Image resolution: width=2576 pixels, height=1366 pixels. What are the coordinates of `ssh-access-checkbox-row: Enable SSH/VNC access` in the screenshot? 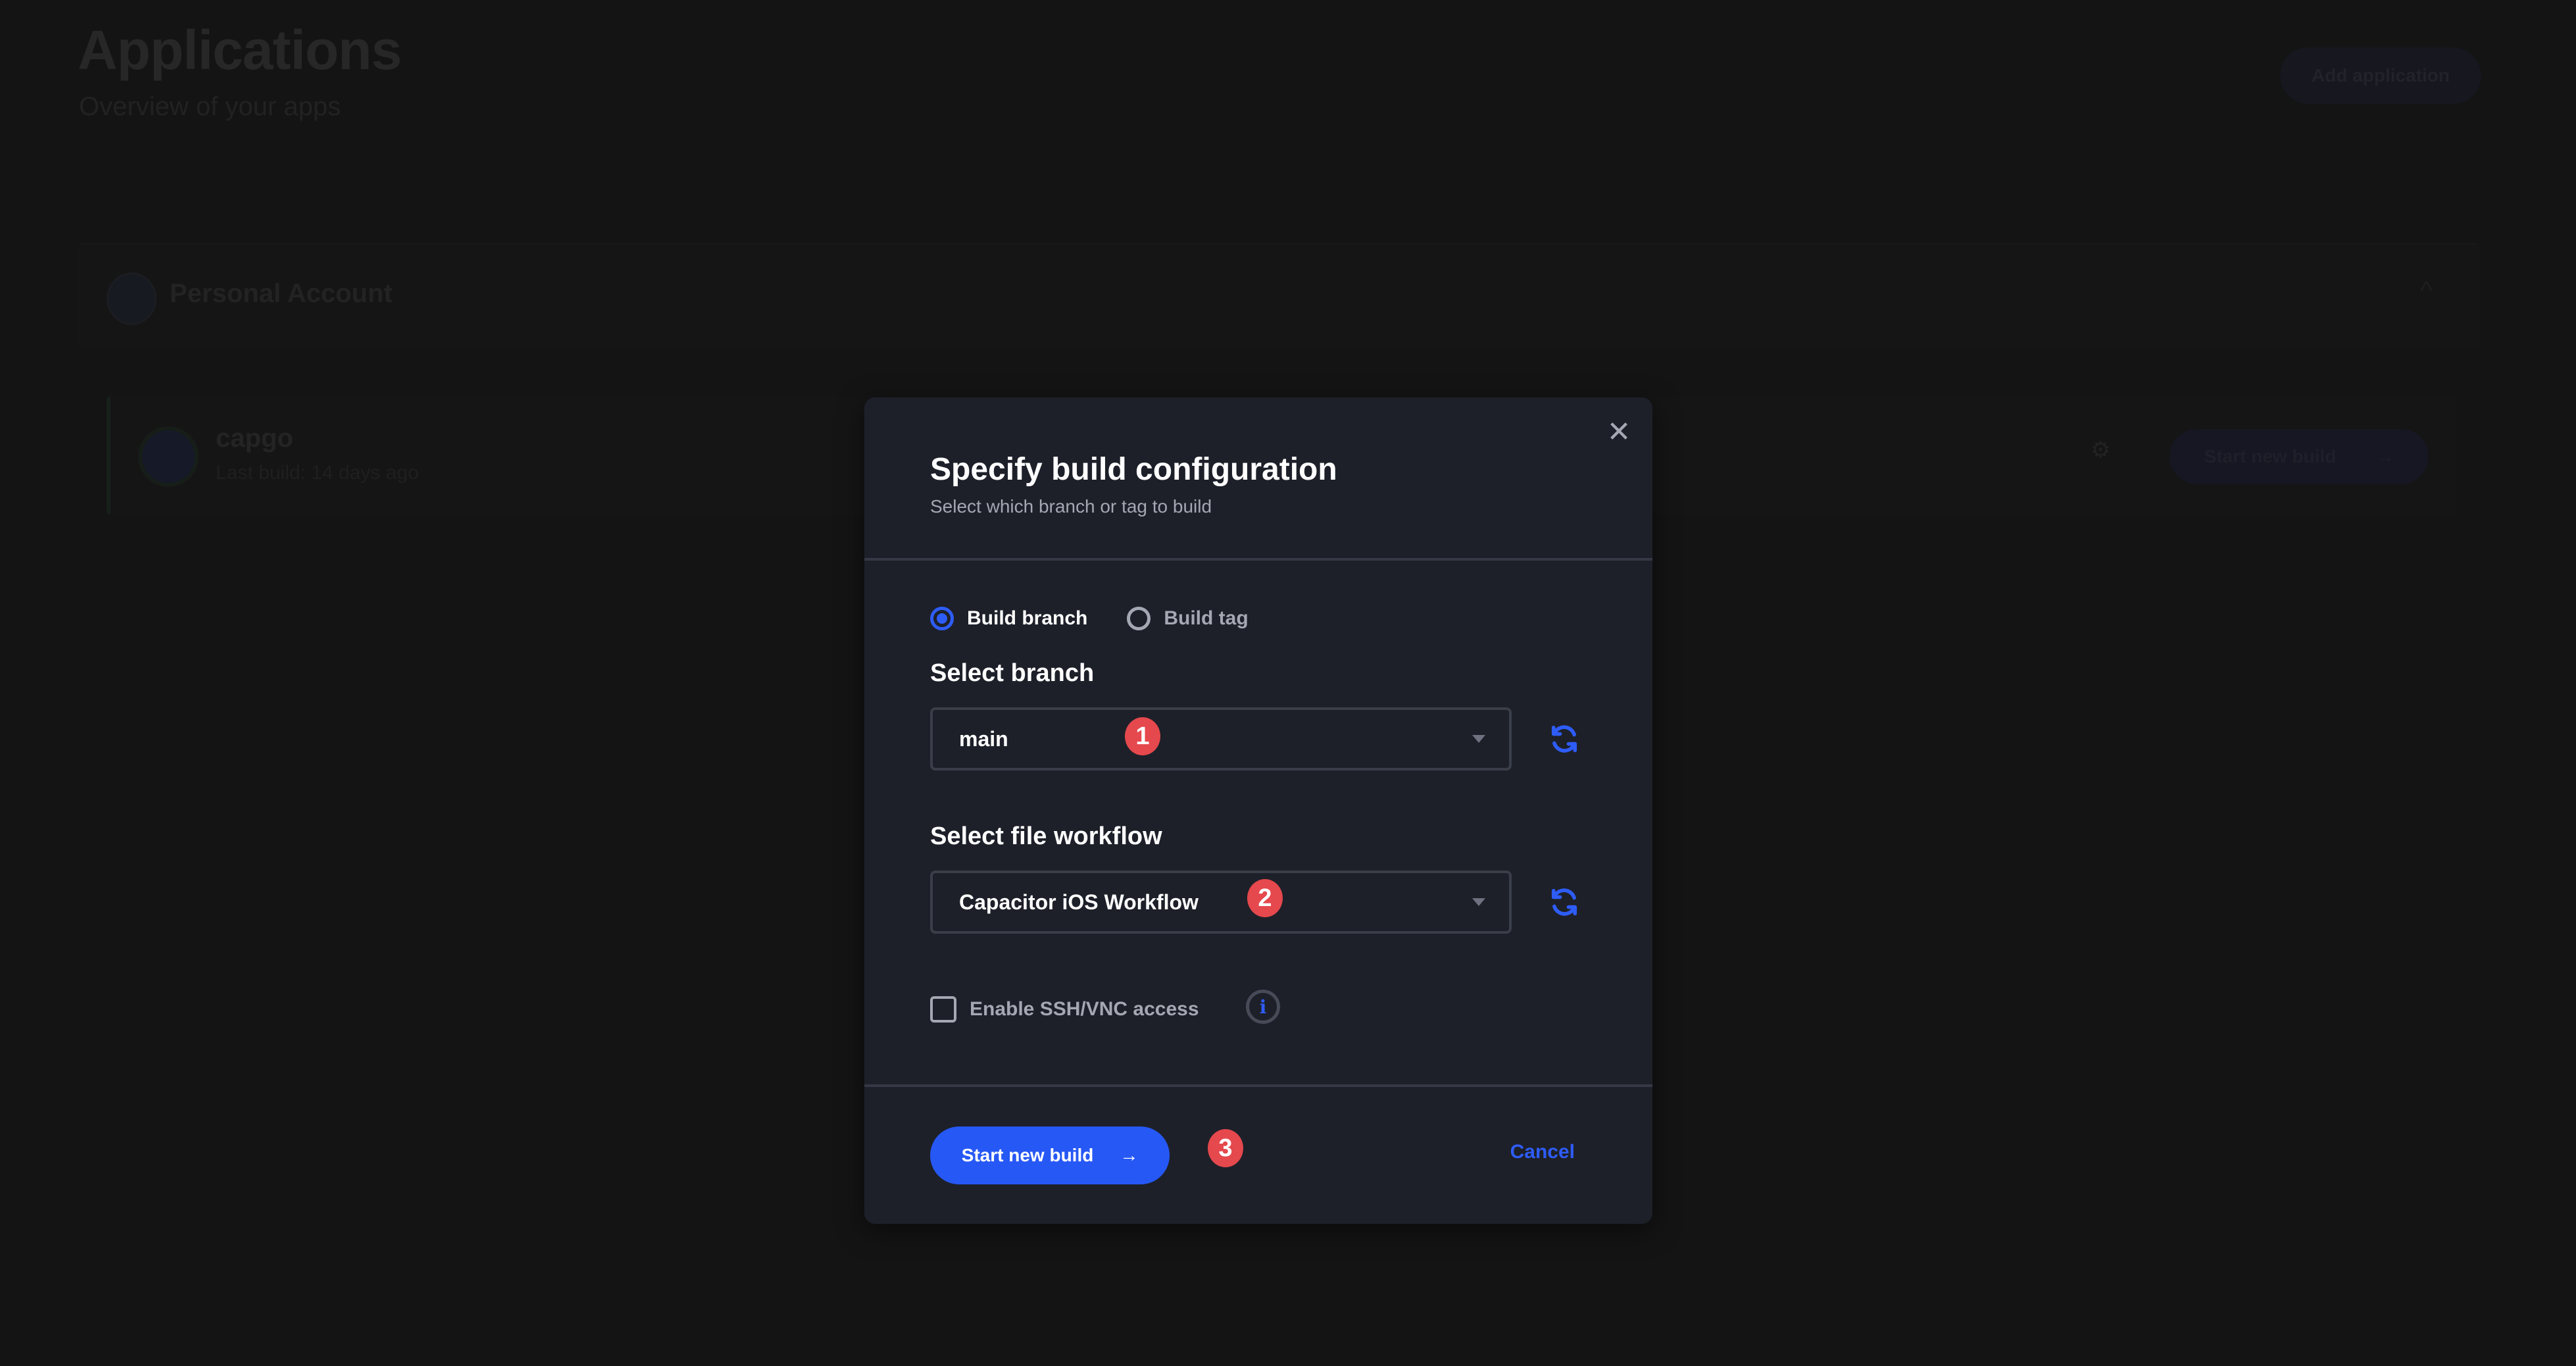 It's located at (1064, 1009).